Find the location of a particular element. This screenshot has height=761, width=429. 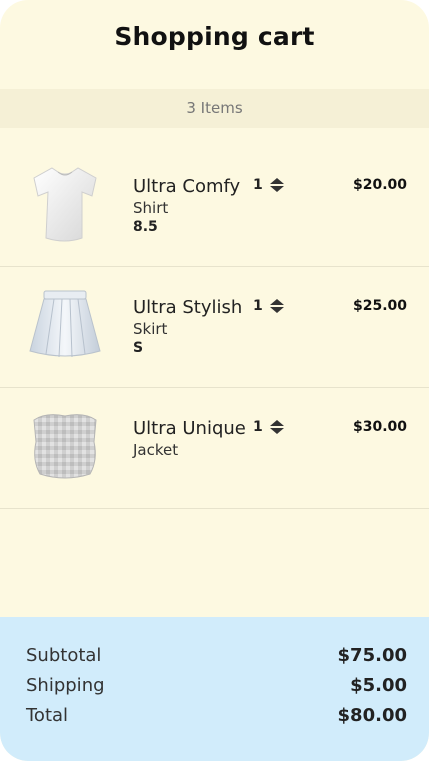

shipping-value: $5.00 is located at coordinates (378, 685).